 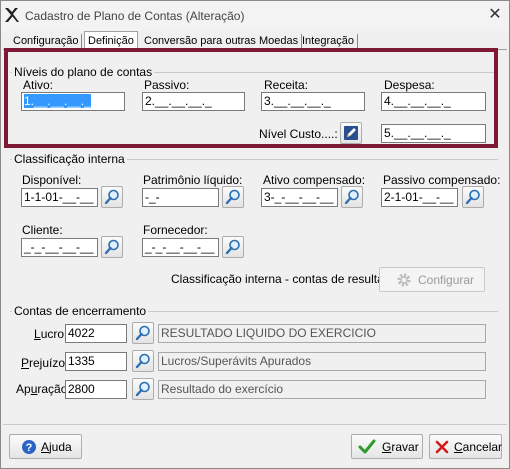 What do you see at coordinates (328, 41) in the screenshot?
I see `tab-integracao: Integração` at bounding box center [328, 41].